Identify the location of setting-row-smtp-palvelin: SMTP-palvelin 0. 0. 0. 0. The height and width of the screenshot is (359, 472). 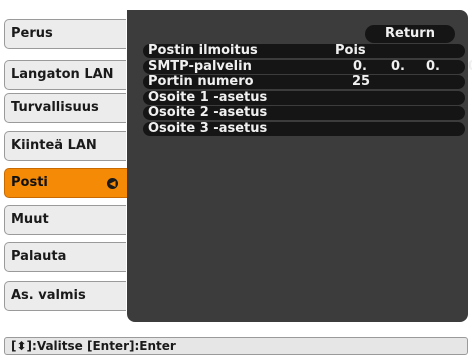
(307, 66).